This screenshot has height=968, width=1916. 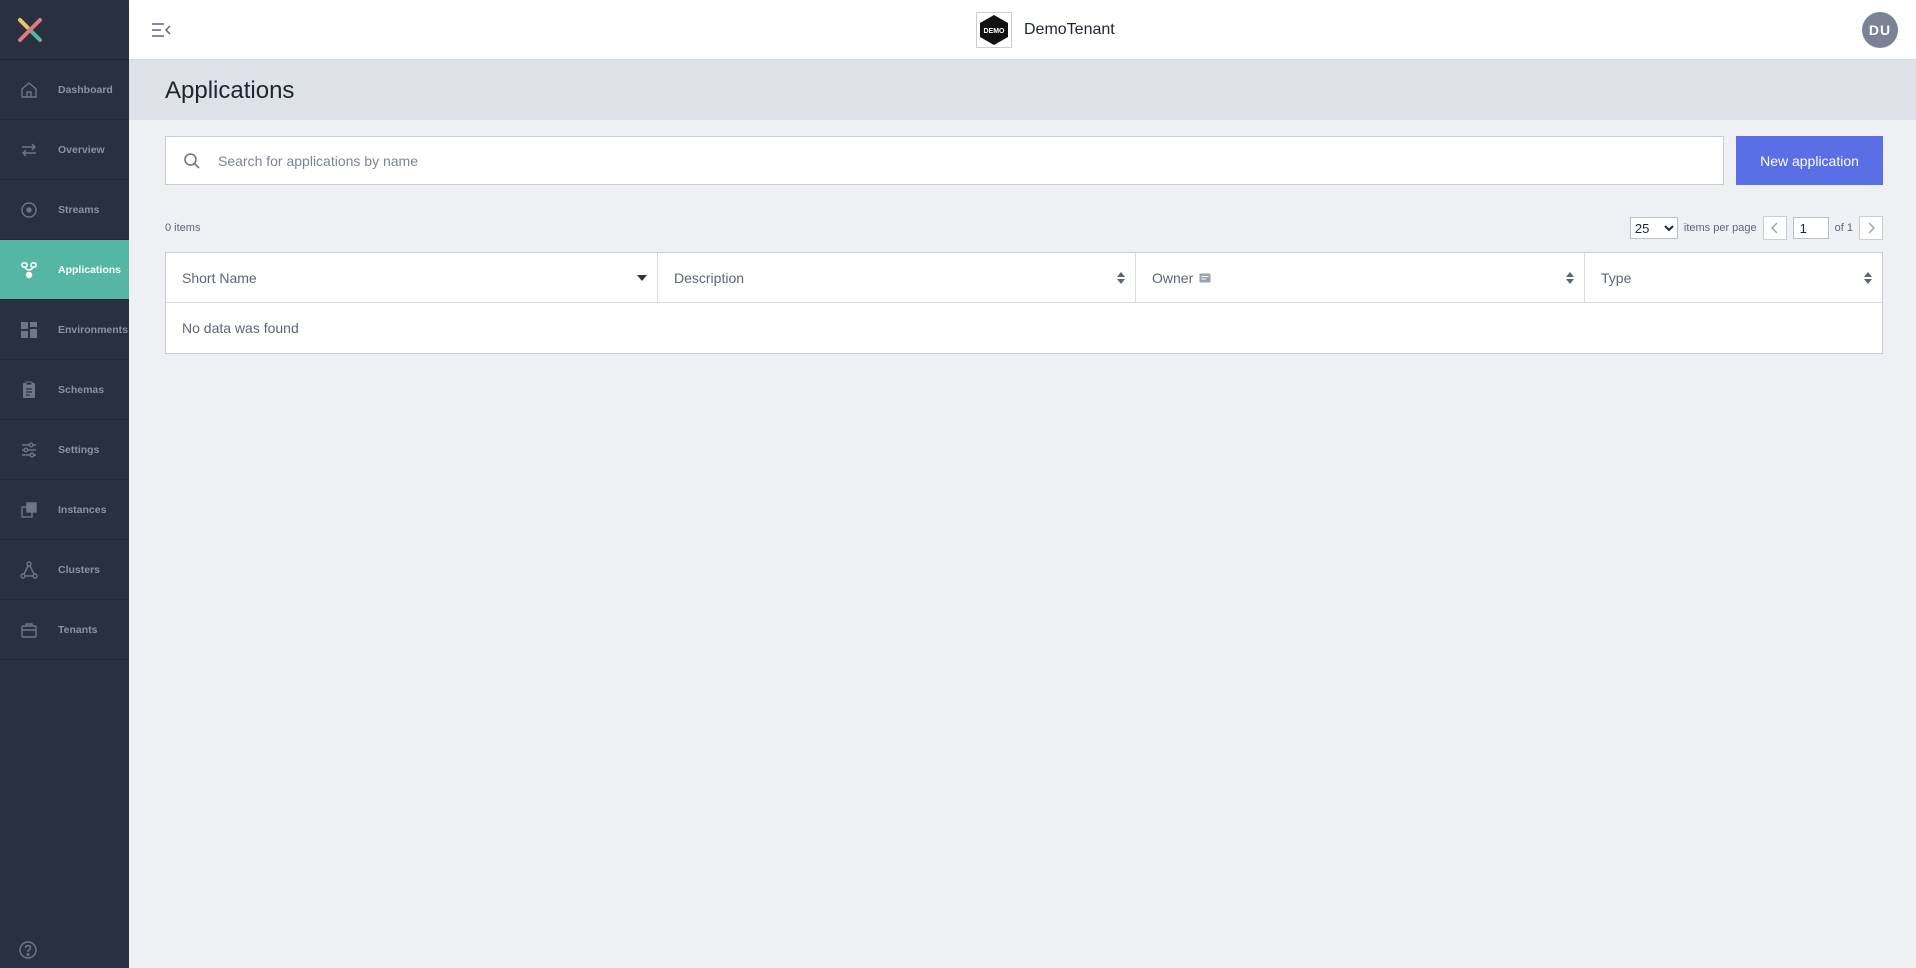 What do you see at coordinates (85, 89) in the screenshot?
I see `sidebar-item-label: Dashboard` at bounding box center [85, 89].